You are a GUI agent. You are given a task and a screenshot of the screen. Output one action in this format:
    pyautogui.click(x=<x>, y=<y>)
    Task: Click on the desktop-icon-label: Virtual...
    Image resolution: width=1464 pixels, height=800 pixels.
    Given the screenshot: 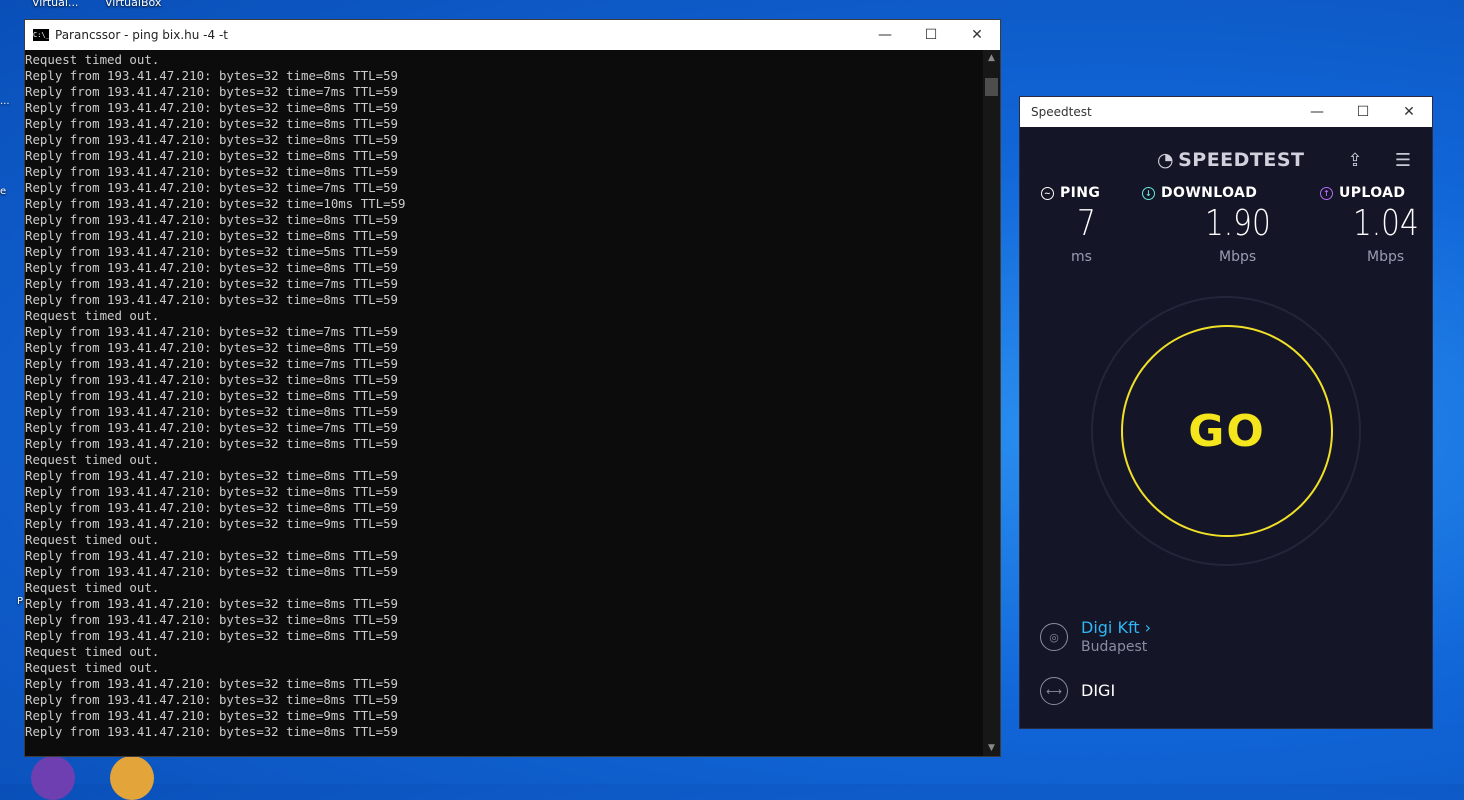 What is the action you would take?
    pyautogui.click(x=55, y=4)
    